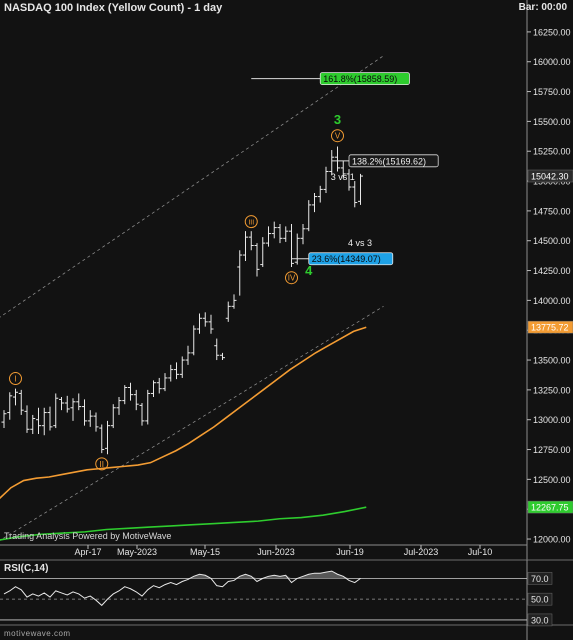 The height and width of the screenshot is (640, 573). I want to click on price-tick-label: 14500.00, so click(552, 241).